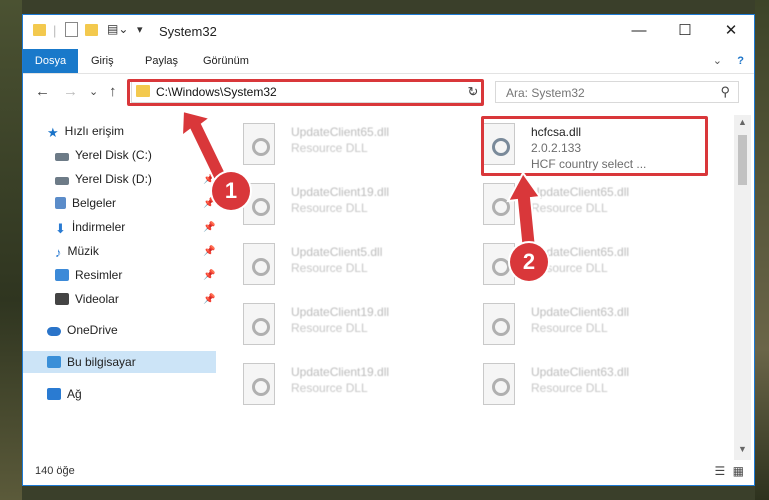 The width and height of the screenshot is (769, 500). I want to click on step-1-badge: 1, so click(231, 191).